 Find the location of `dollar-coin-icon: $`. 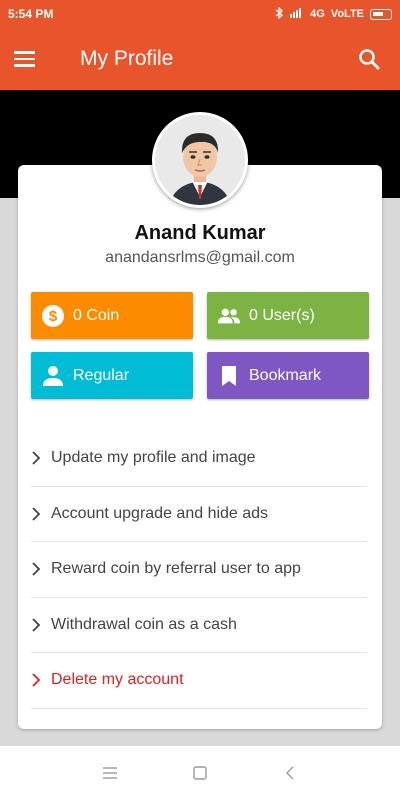

dollar-coin-icon: $ is located at coordinates (53, 316).